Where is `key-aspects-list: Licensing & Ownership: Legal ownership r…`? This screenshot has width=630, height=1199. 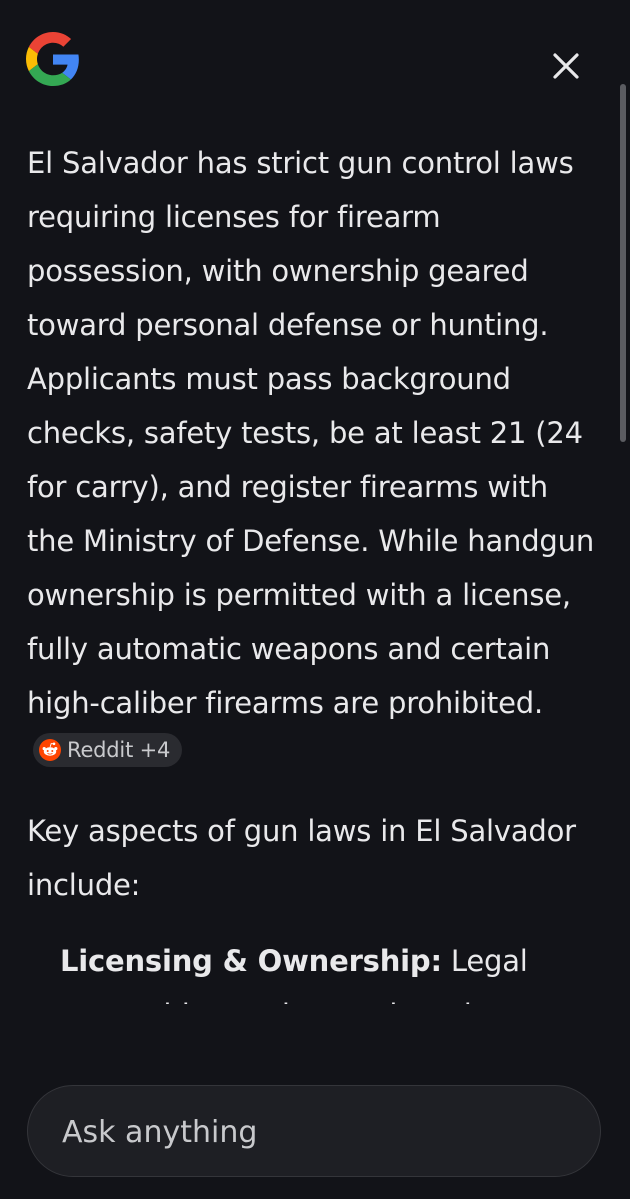
key-aspects-list: Licensing & Ownership: Legal ownership r… is located at coordinates (314, 969).